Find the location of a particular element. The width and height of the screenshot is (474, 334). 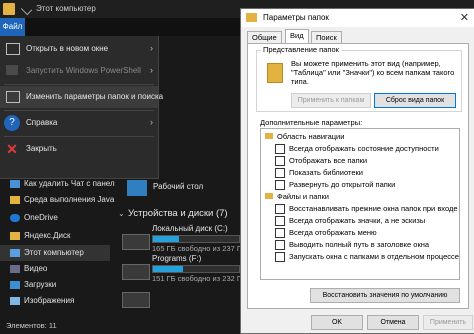

video-icon is located at coordinates (15, 269).